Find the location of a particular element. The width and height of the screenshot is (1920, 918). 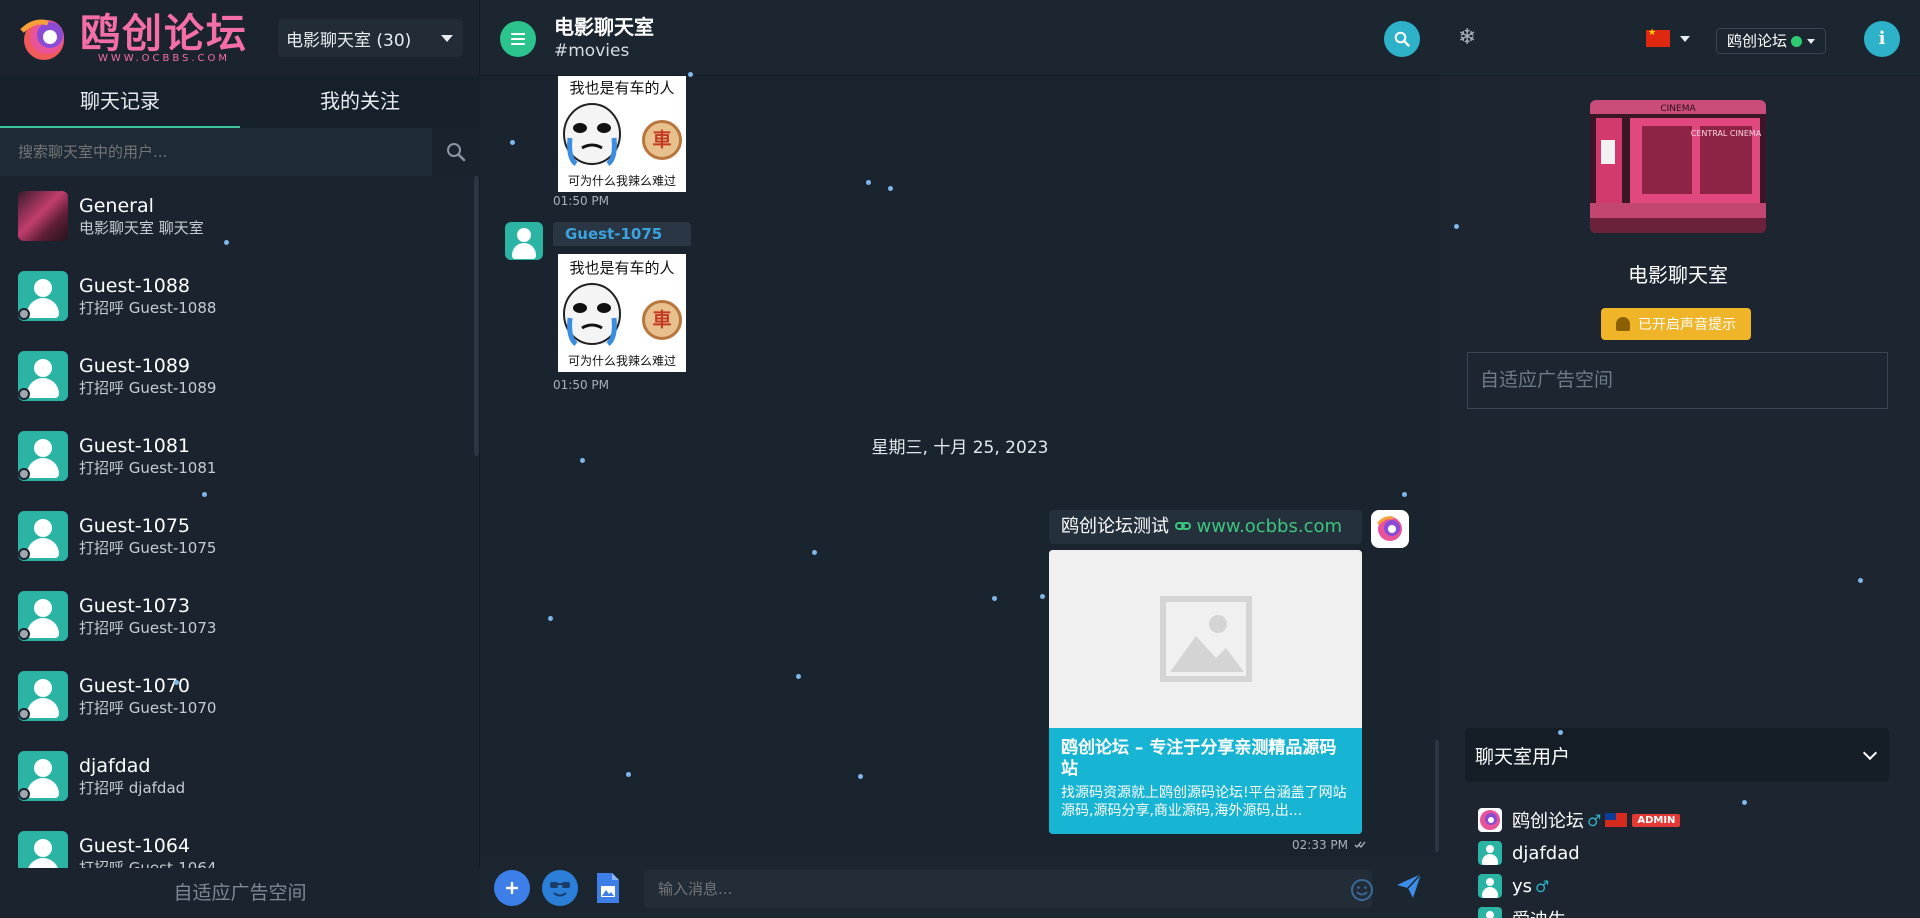

info-button: i is located at coordinates (1882, 39).